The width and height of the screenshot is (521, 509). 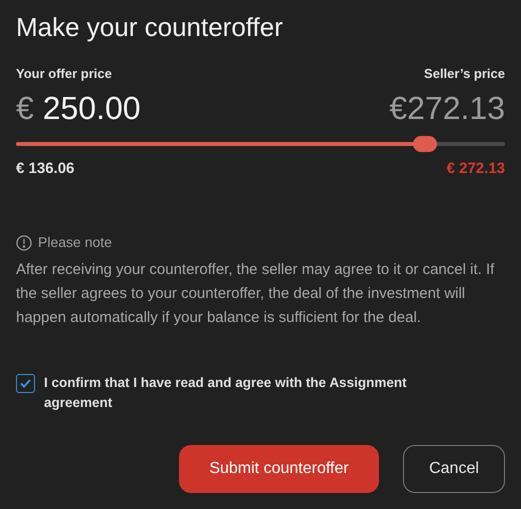 What do you see at coordinates (425, 144) in the screenshot?
I see `slider-thumb` at bounding box center [425, 144].